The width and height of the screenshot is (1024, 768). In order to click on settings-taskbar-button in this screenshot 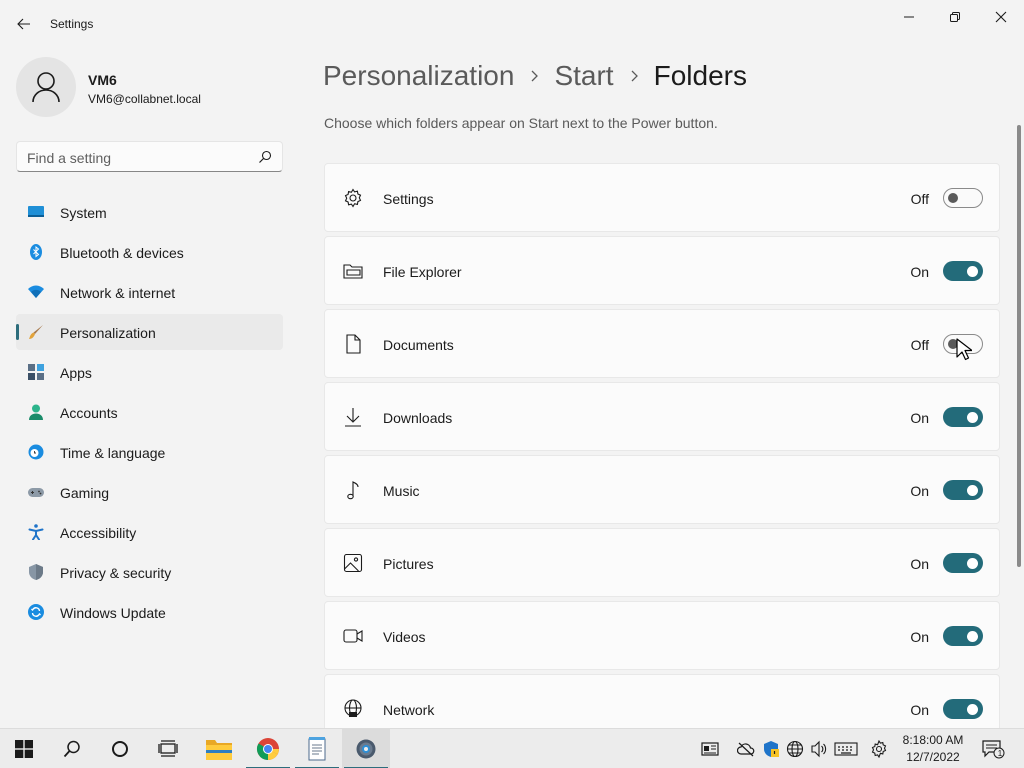, I will do `click(366, 748)`.